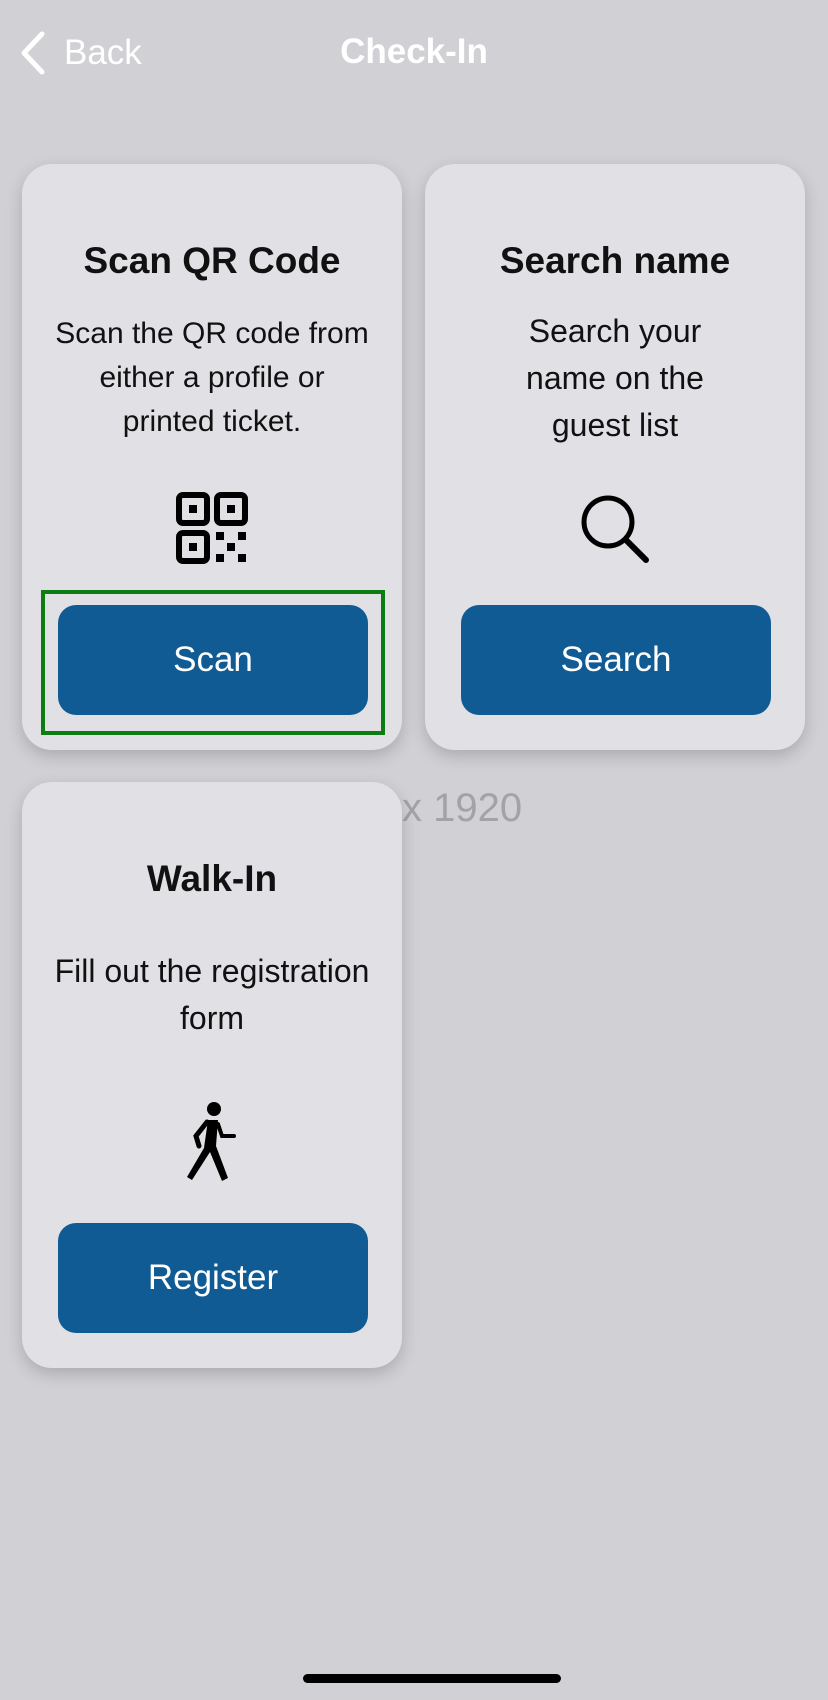 Image resolution: width=828 pixels, height=1700 pixels. What do you see at coordinates (615, 529) in the screenshot?
I see `magnifying-glass-icon` at bounding box center [615, 529].